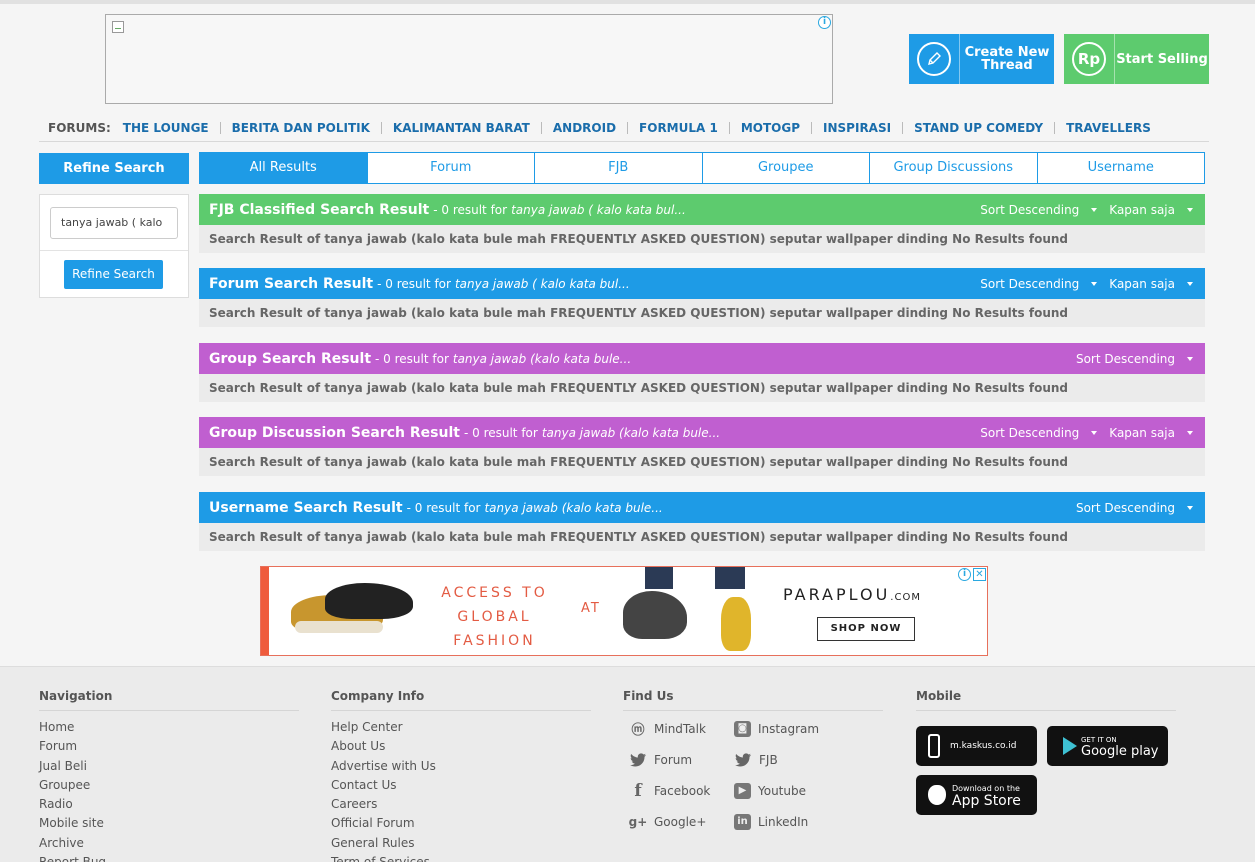  What do you see at coordinates (171, 128) in the screenshot?
I see `forum-link-the-lounge: THE LOUNGE` at bounding box center [171, 128].